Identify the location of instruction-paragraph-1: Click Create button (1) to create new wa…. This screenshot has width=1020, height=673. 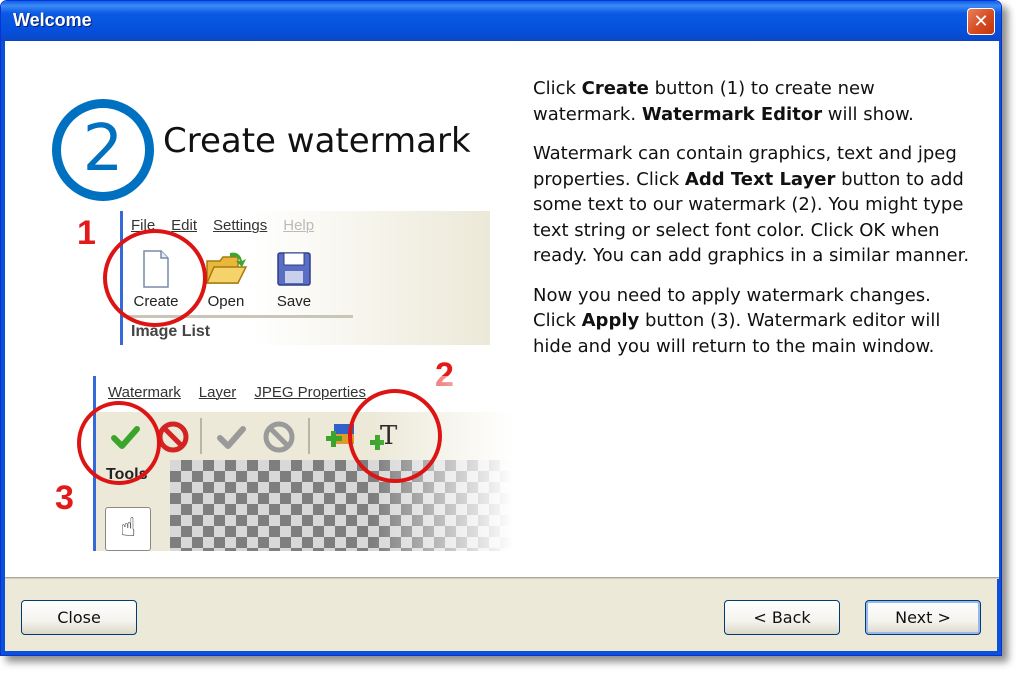
(753, 101).